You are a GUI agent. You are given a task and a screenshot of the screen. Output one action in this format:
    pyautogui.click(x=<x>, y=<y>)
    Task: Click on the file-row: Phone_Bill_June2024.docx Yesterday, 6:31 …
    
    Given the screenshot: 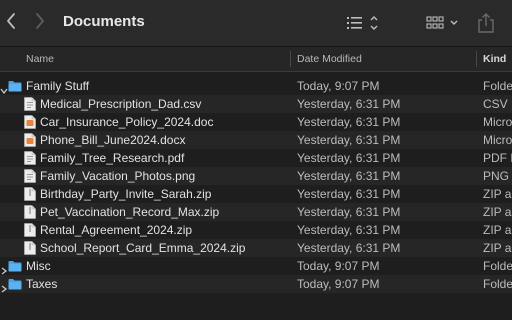 What is the action you would take?
    pyautogui.click(x=256, y=140)
    